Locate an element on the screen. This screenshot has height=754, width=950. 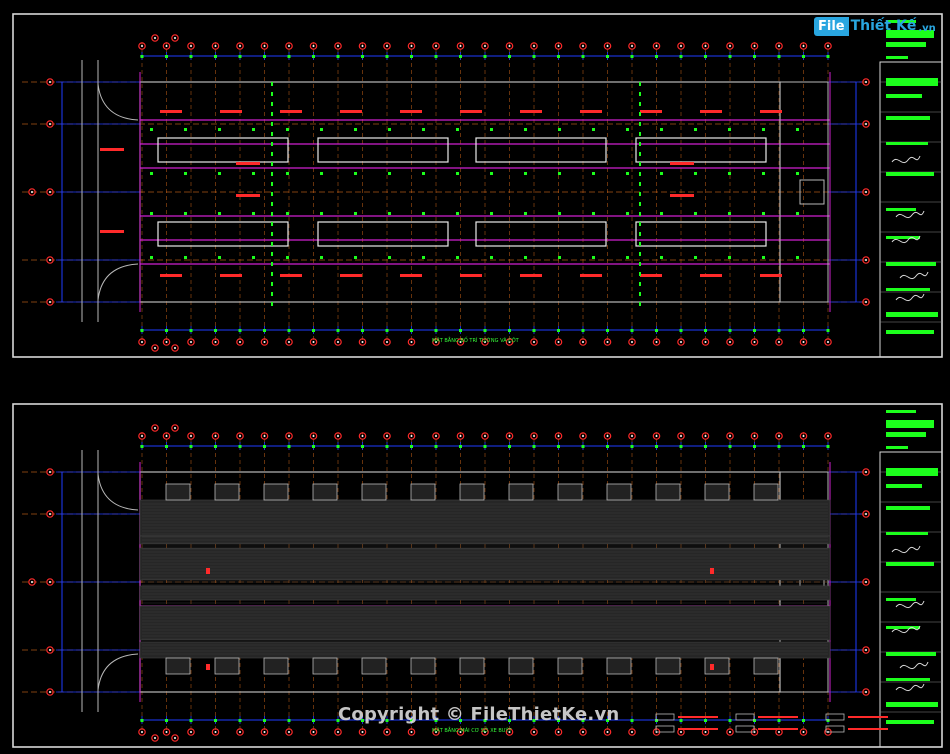
logo-part-2: Thiết Kế is located at coordinates (883, 26).